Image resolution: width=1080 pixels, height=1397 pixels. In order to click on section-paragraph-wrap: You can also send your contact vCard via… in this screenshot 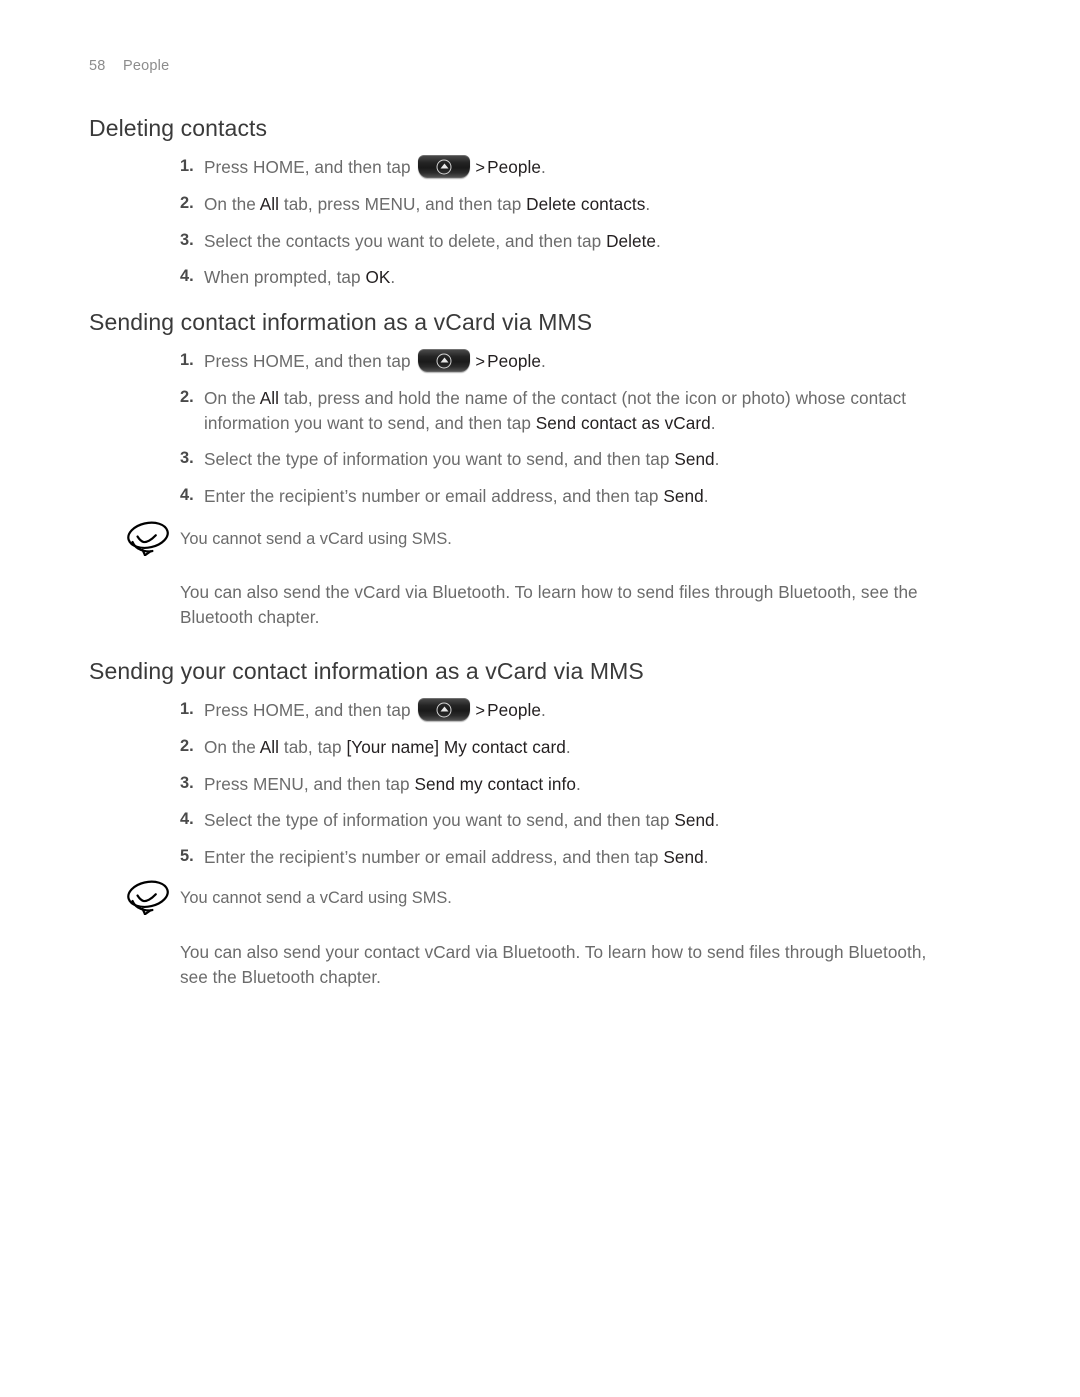, I will do `click(567, 965)`.